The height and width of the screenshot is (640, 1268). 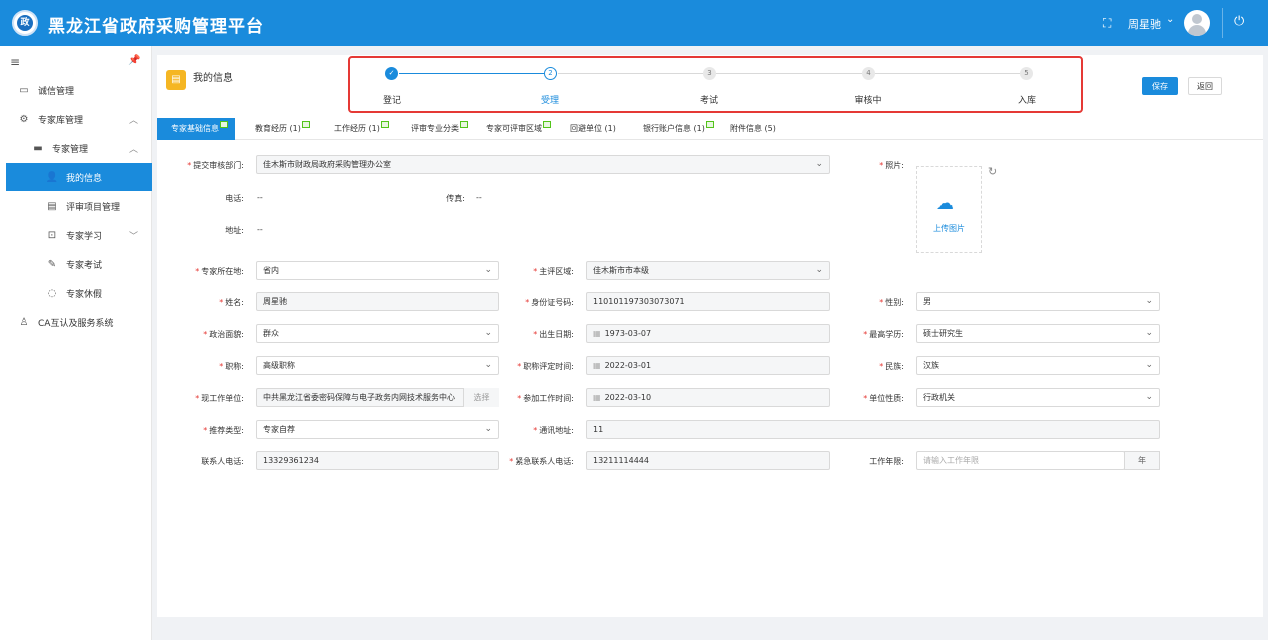 What do you see at coordinates (377, 301) in the screenshot?
I see `name-field: 周星驰` at bounding box center [377, 301].